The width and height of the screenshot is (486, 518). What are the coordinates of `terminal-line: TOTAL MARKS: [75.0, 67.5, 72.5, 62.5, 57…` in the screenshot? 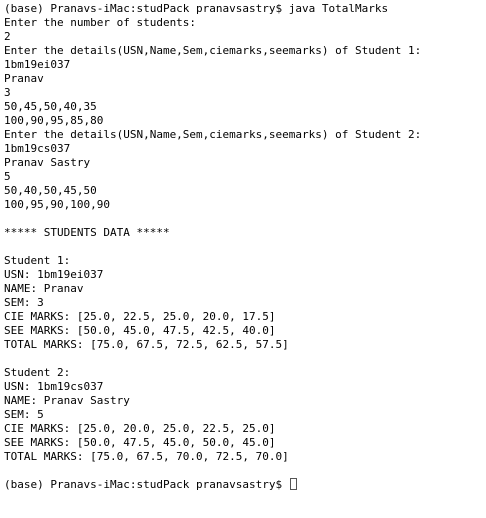 It's located at (146, 344).